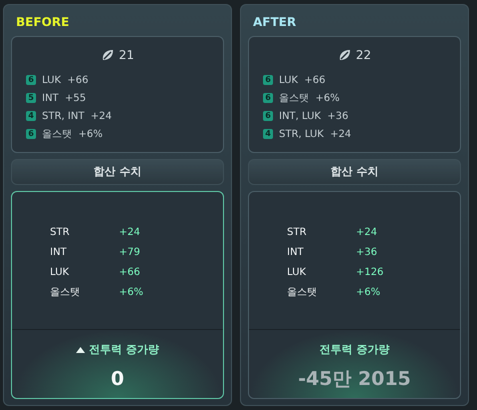 This screenshot has width=477, height=410. I want to click on stat-value: +36, so click(367, 253).